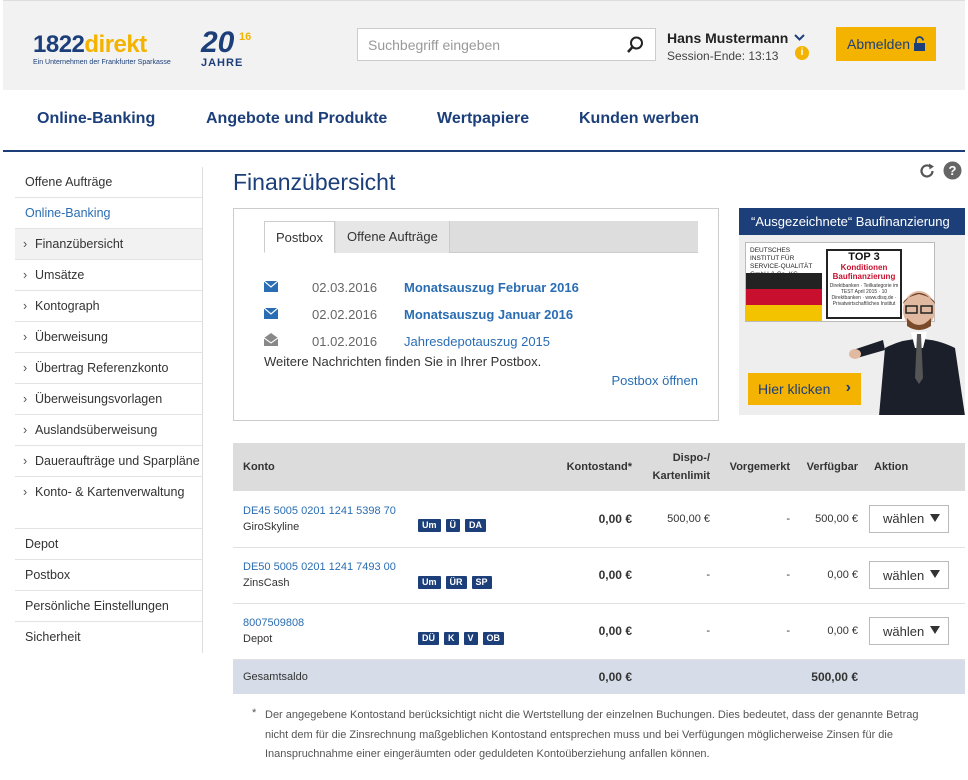  What do you see at coordinates (258, 639) in the screenshot?
I see `account-name: Depot` at bounding box center [258, 639].